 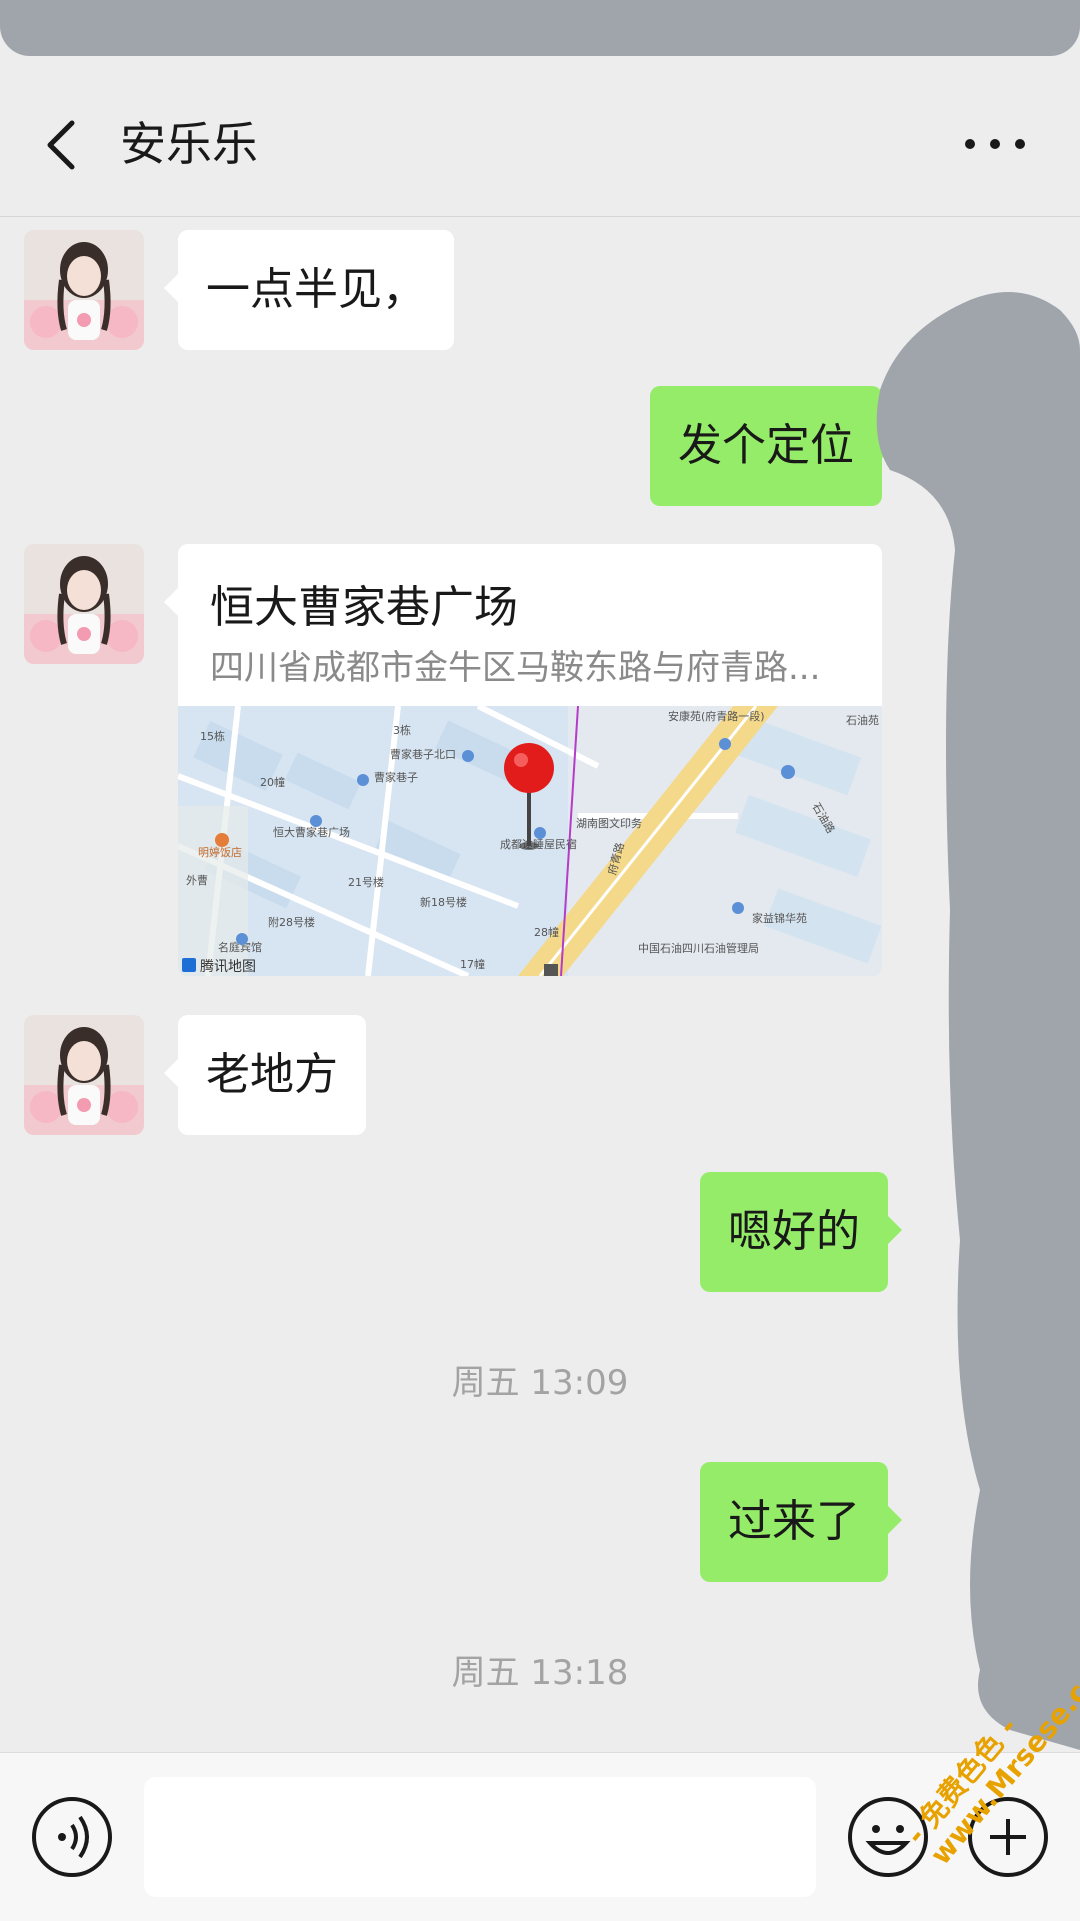 What do you see at coordinates (189, 144) in the screenshot?
I see `chat-title: 安乐乐` at bounding box center [189, 144].